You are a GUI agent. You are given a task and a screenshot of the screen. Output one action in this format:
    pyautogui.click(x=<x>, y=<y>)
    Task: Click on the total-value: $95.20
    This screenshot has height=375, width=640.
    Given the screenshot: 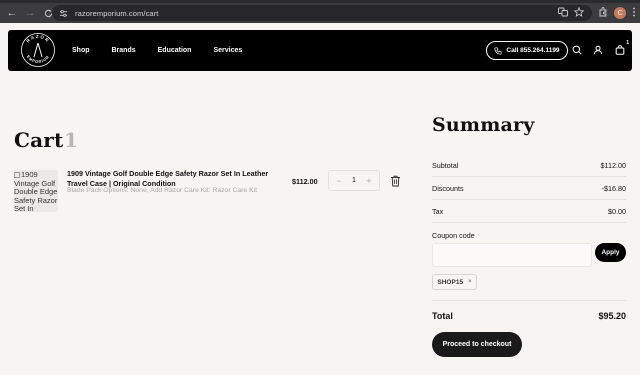 What is the action you would take?
    pyautogui.click(x=612, y=316)
    